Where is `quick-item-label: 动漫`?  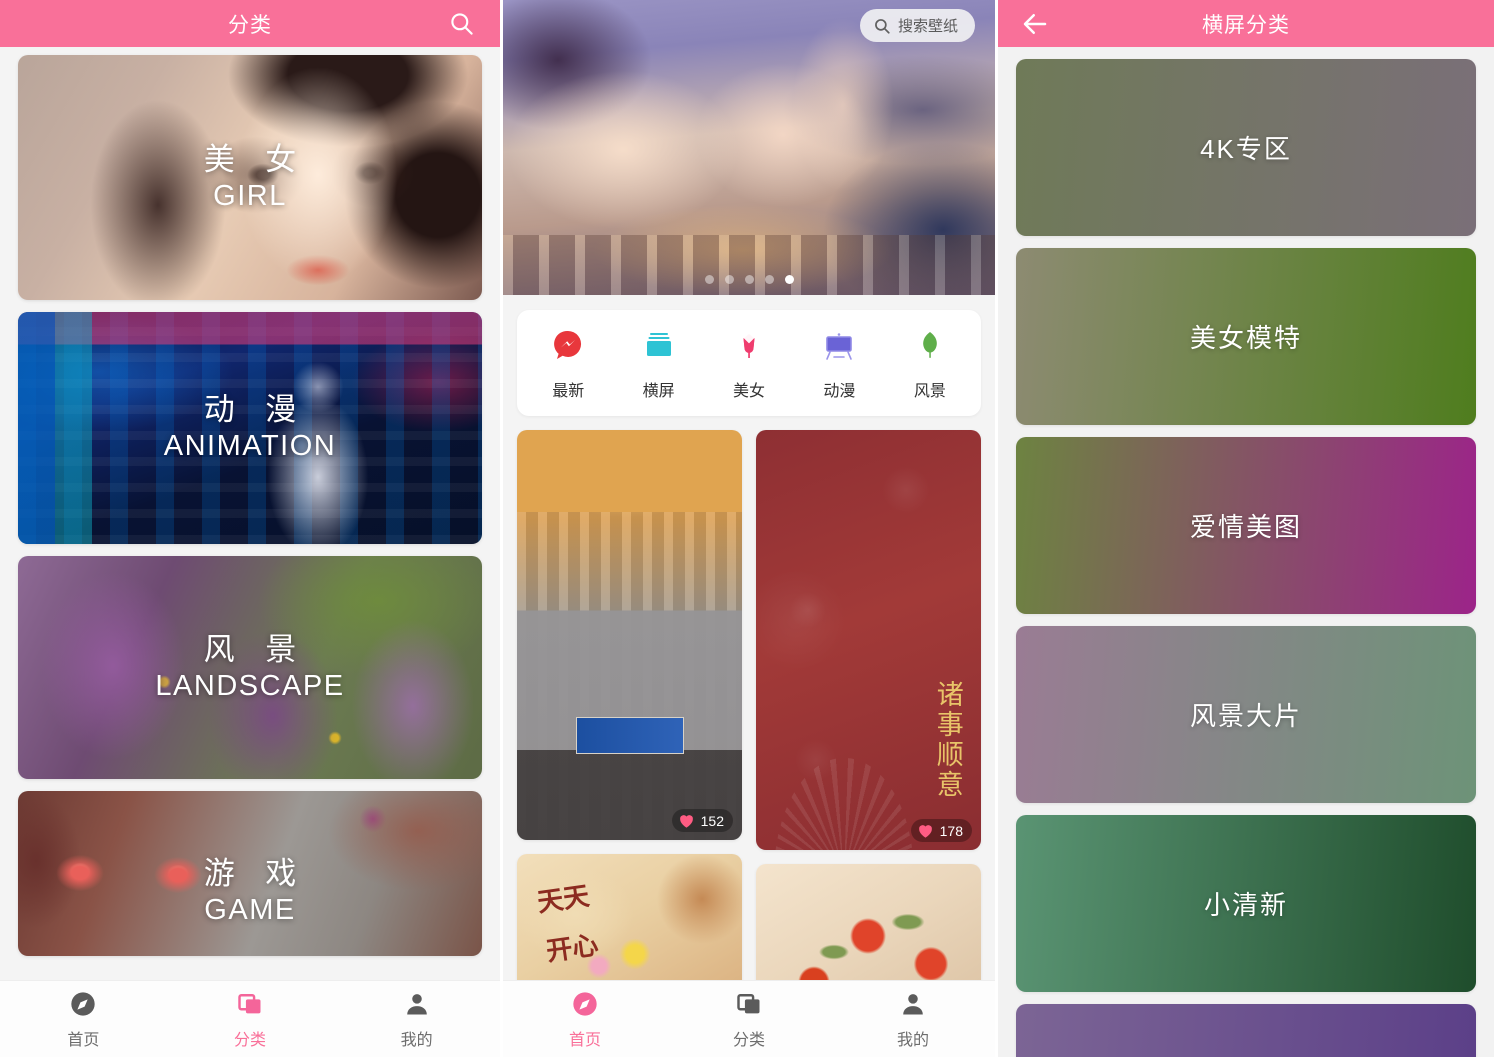
quick-item-label: 动漫 is located at coordinates (839, 391).